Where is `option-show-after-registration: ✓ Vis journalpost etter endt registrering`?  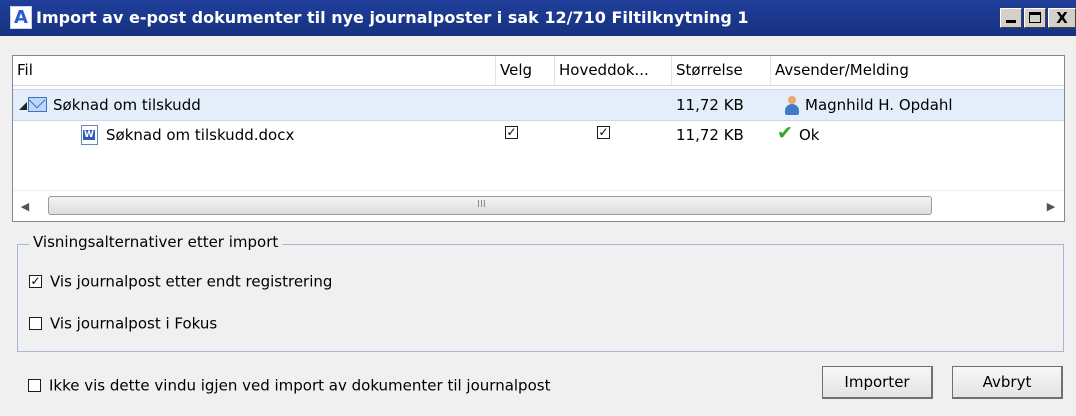
option-show-after-registration: ✓ Vis journalpost etter endt registrering is located at coordinates (180, 281).